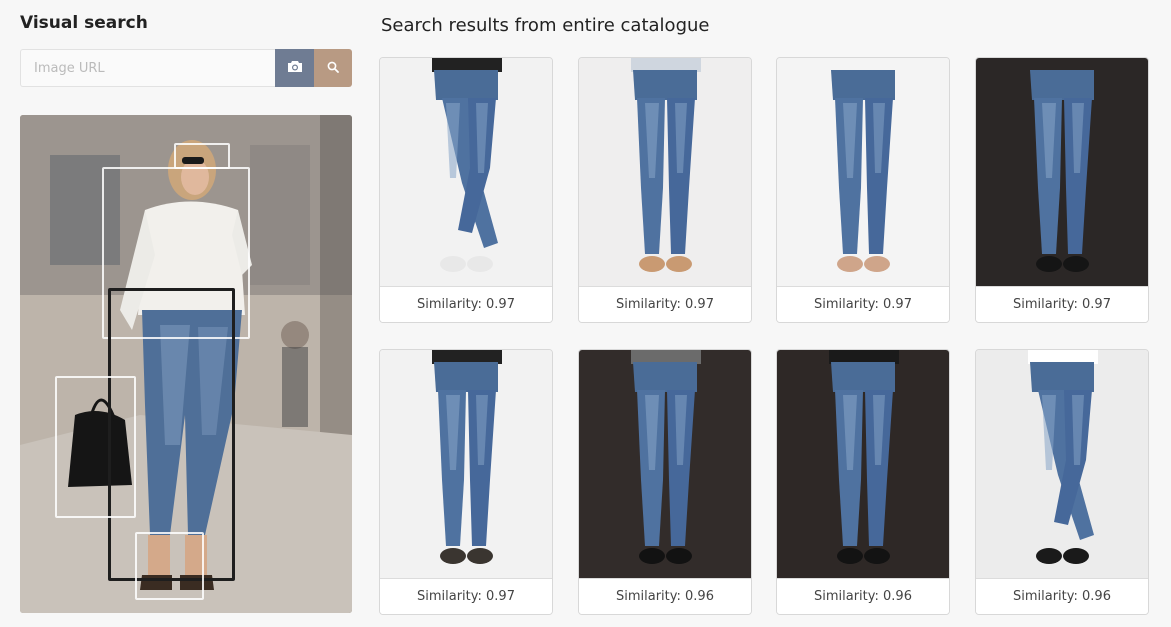 This screenshot has height=627, width=1171. What do you see at coordinates (169, 566) in the screenshot?
I see `bbox-shoes` at bounding box center [169, 566].